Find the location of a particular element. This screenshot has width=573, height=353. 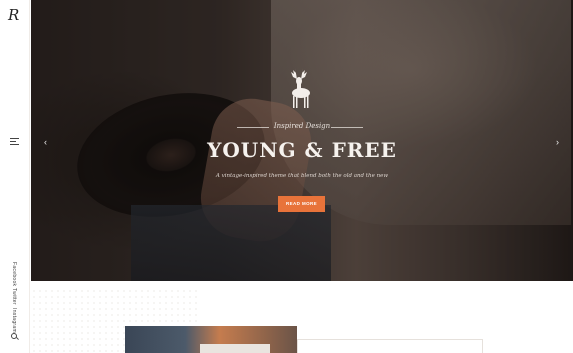

instagram-link: Instagram is located at coordinates (14, 320).